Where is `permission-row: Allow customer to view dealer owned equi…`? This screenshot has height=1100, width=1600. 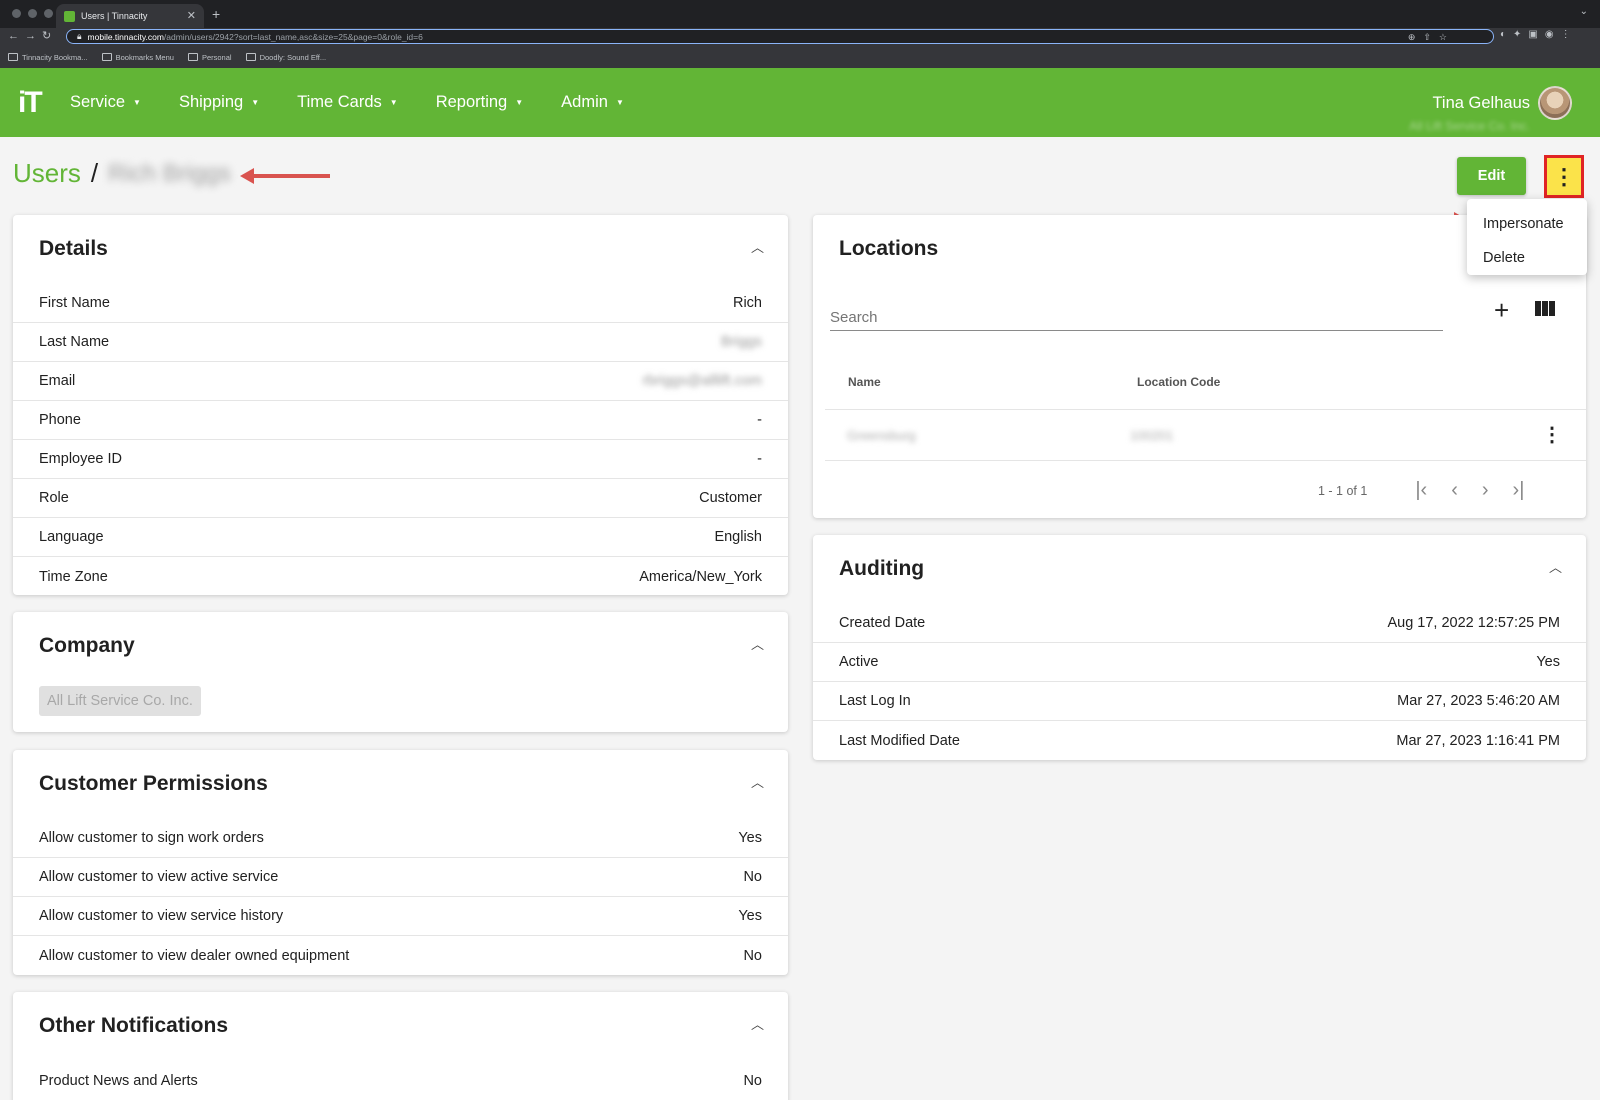
permission-row: Allow customer to view dealer owned equi… is located at coordinates (400, 955).